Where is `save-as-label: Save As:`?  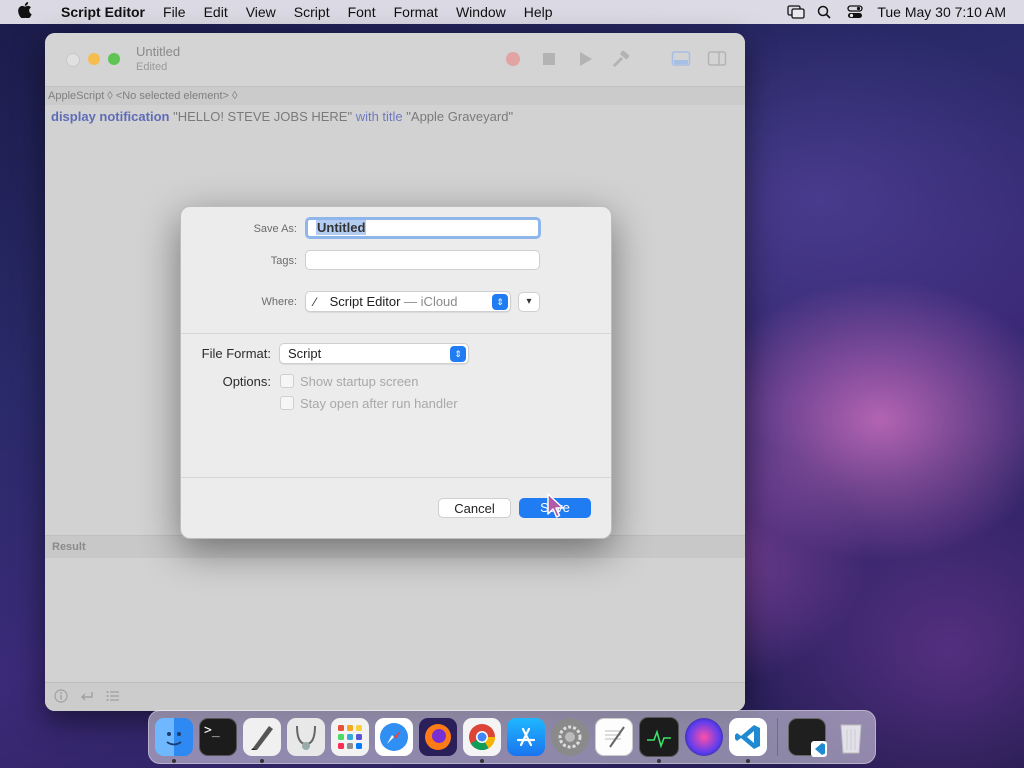
save-as-label: Save As: is located at coordinates (275, 229).